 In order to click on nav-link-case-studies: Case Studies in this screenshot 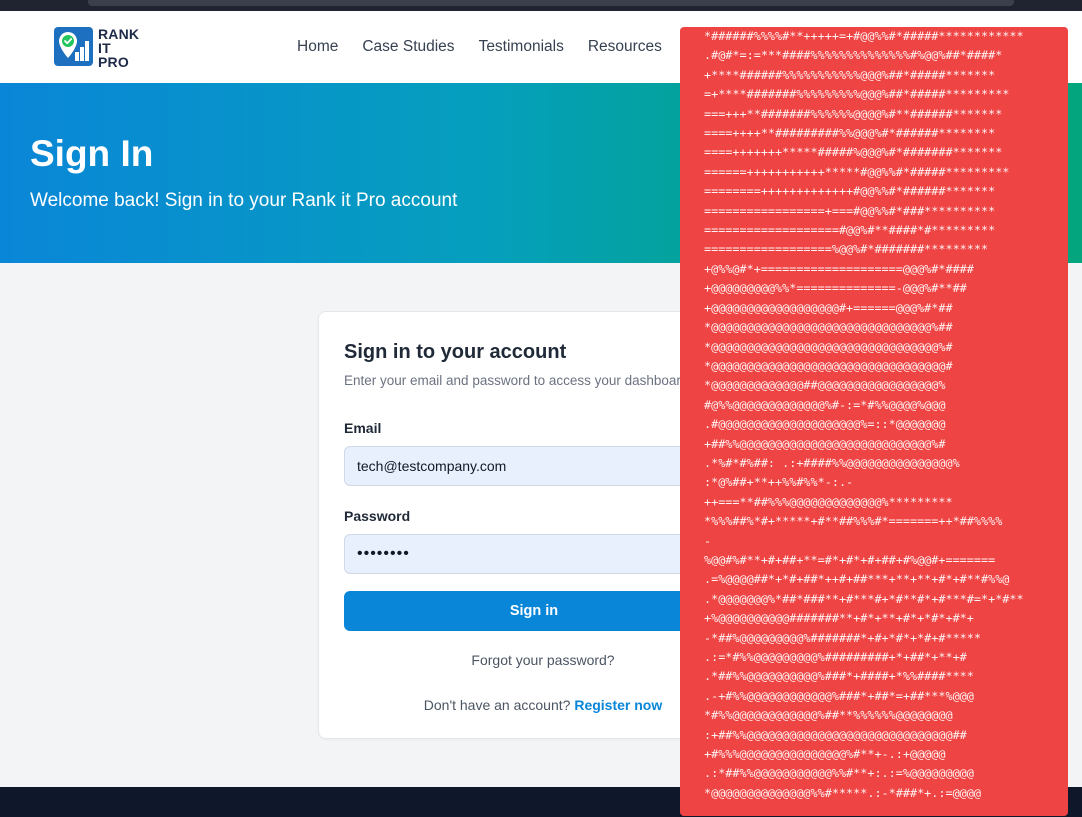, I will do `click(408, 47)`.